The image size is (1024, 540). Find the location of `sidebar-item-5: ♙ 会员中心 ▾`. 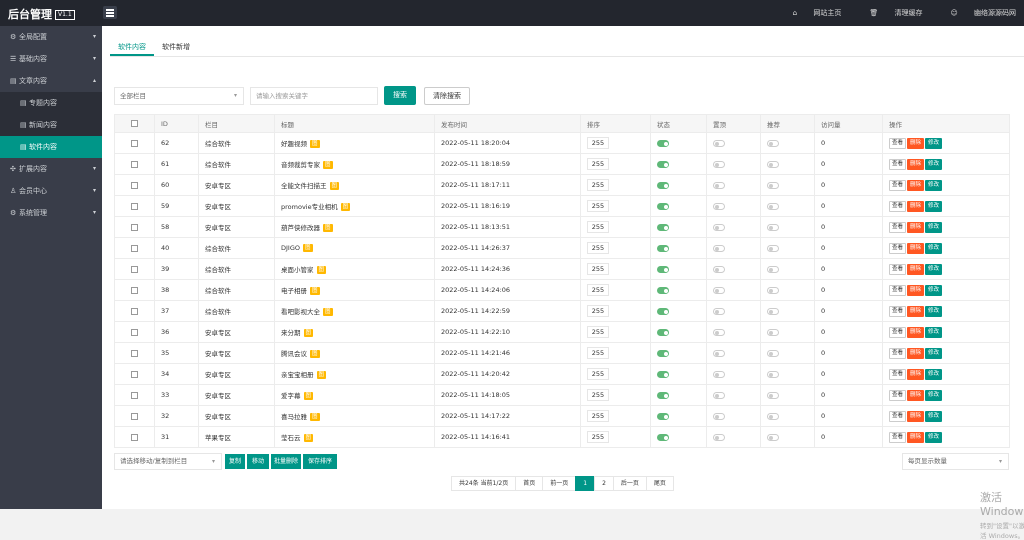

sidebar-item-5: ♙ 会员中心 ▾ is located at coordinates (51, 191).